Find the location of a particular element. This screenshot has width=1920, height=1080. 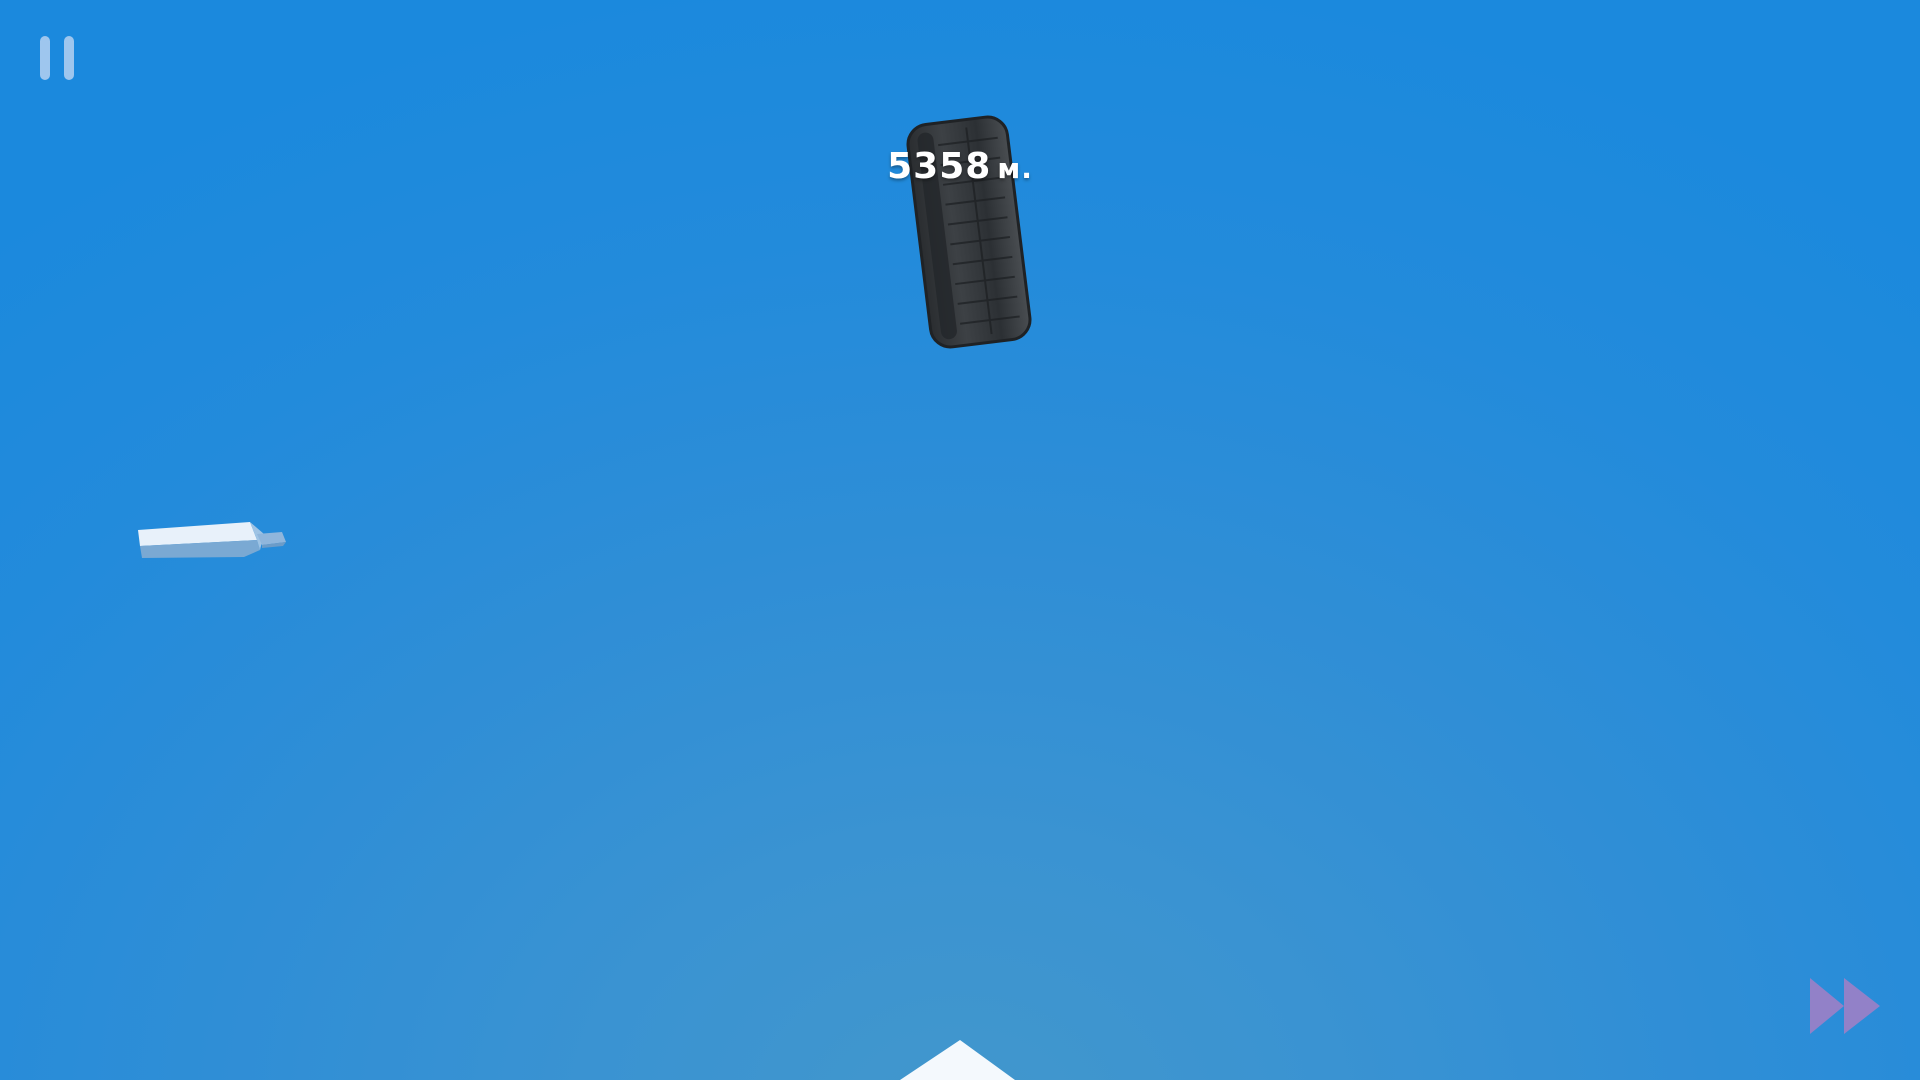

distance-readout: 5358 м. is located at coordinates (960, 166).